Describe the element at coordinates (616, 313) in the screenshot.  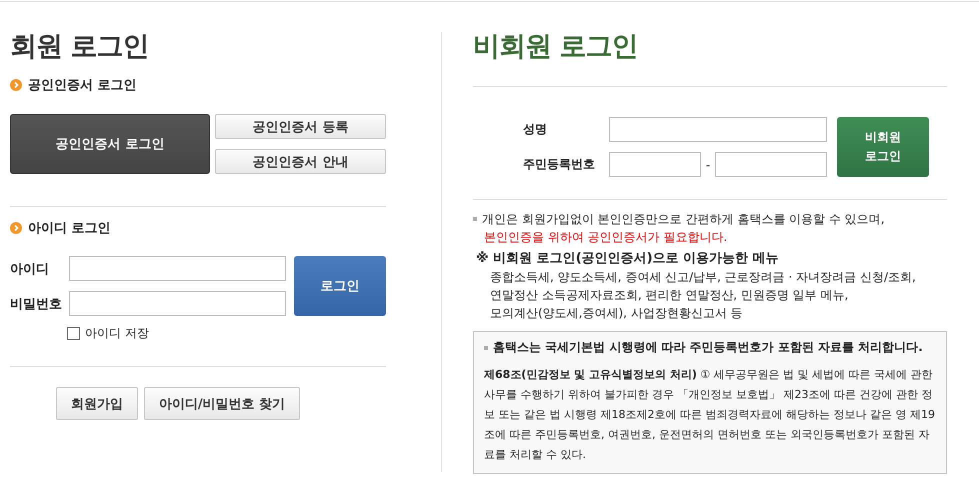
I see `menu-text: 모의계산(양도세,증여세), 사업장현황신고서 등` at that location.